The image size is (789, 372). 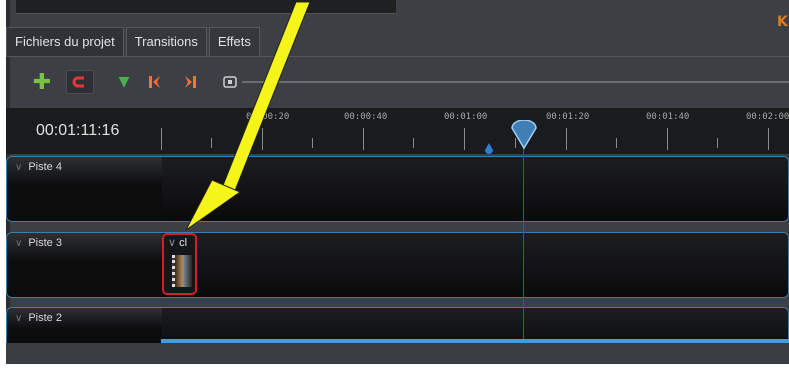 What do you see at coordinates (78, 130) in the screenshot?
I see `current-timecode: 00:01:11:16` at bounding box center [78, 130].